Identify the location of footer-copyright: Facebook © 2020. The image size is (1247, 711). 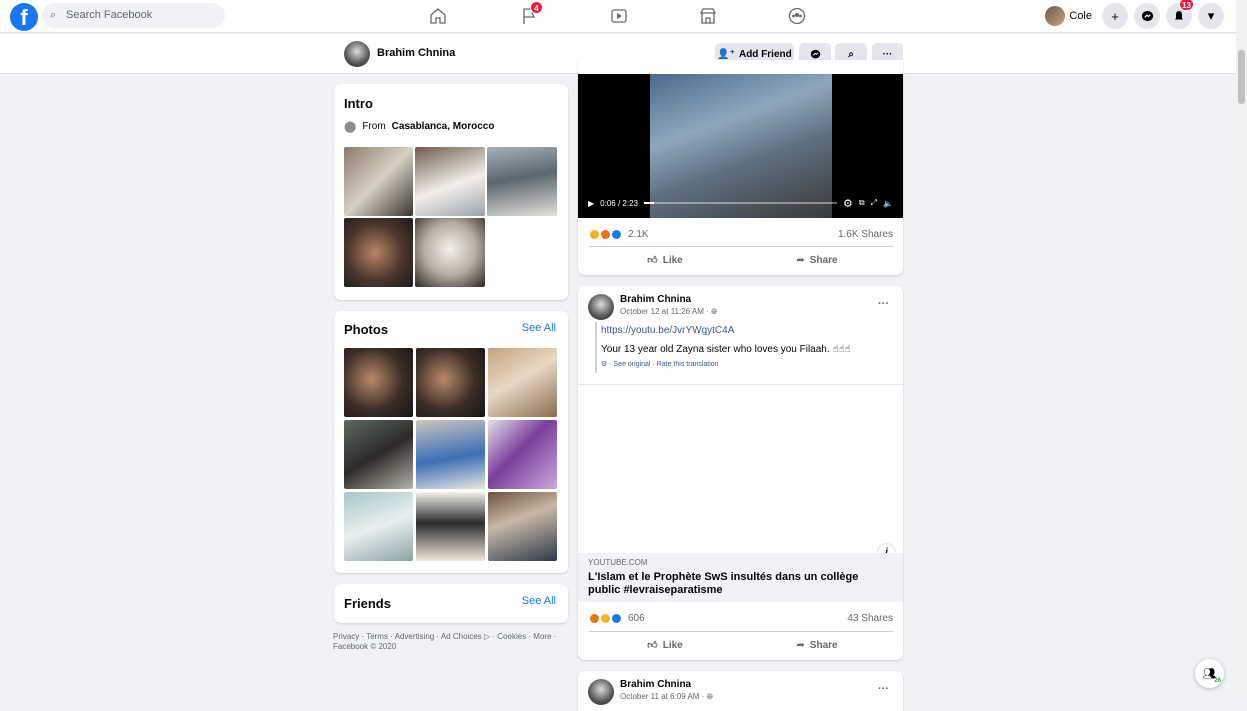
(365, 646).